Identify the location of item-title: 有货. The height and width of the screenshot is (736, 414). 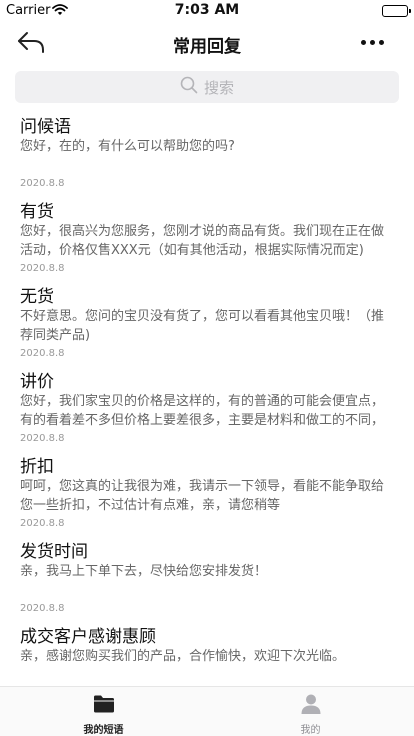
(37, 212).